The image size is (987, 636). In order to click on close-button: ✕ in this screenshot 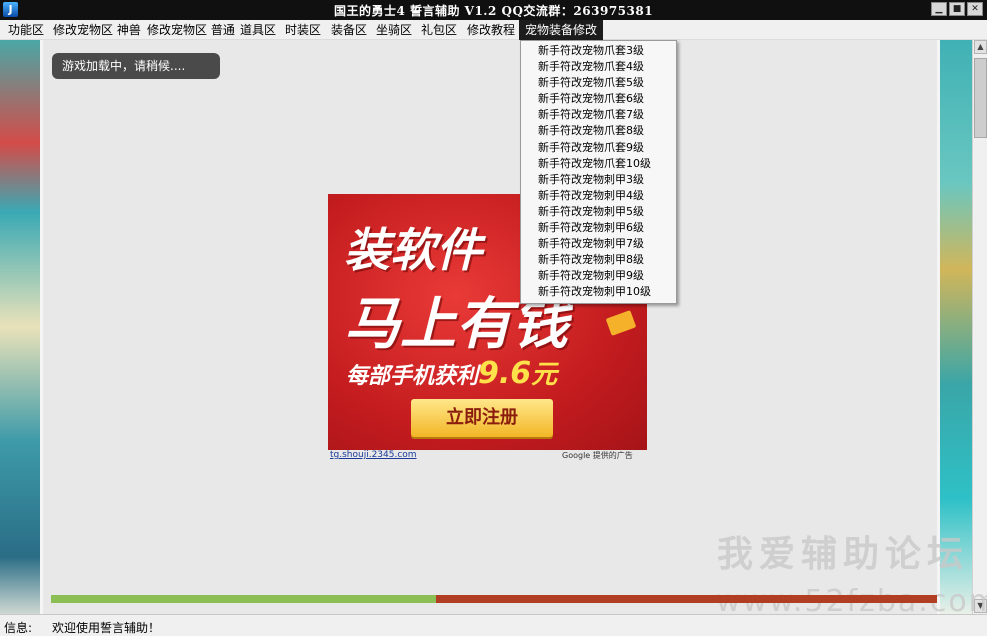, I will do `click(975, 9)`.